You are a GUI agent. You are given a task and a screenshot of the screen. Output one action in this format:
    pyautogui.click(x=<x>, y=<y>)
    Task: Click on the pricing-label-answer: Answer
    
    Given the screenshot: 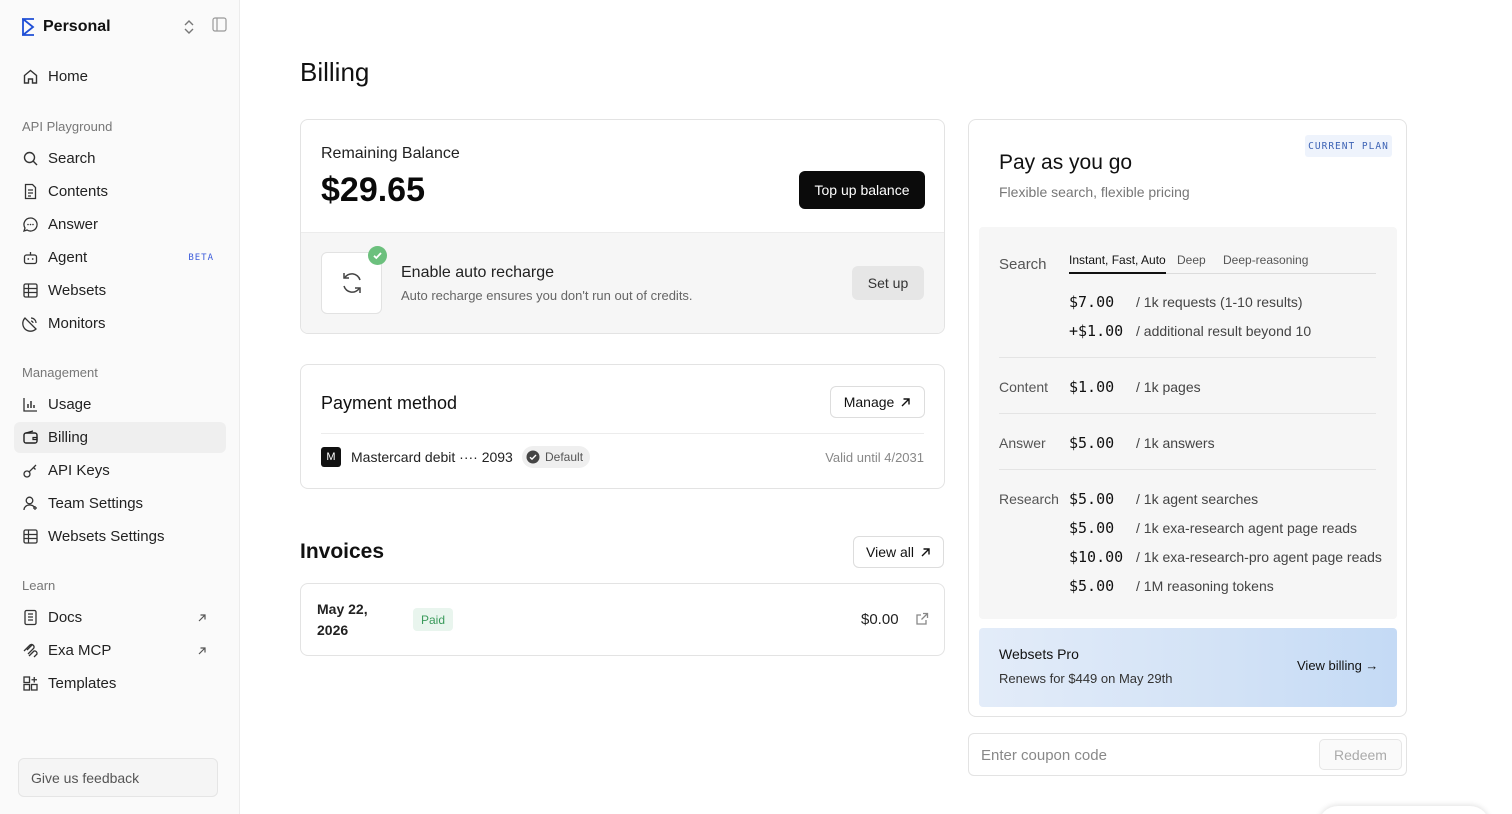 What is the action you would take?
    pyautogui.click(x=1022, y=443)
    